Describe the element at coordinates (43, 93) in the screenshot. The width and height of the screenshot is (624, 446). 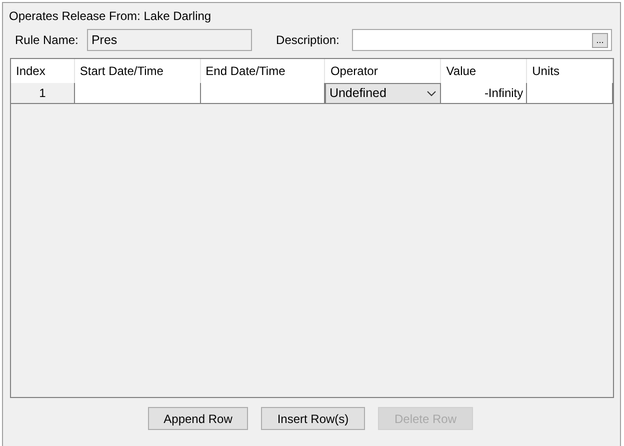
I see `row-index-cell: 1` at that location.